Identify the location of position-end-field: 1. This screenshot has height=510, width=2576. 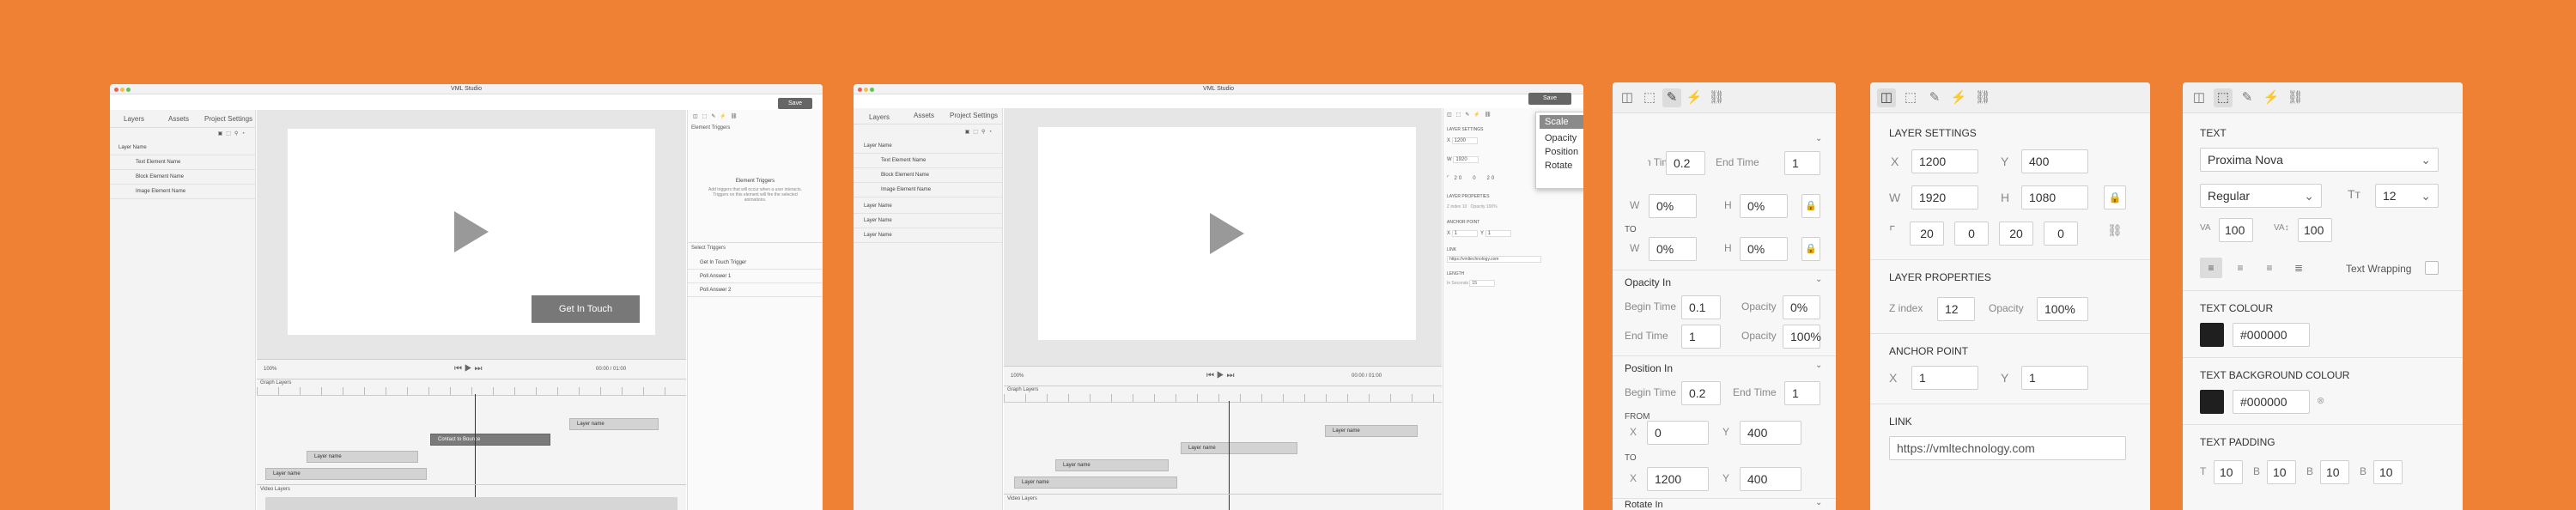
(1802, 393).